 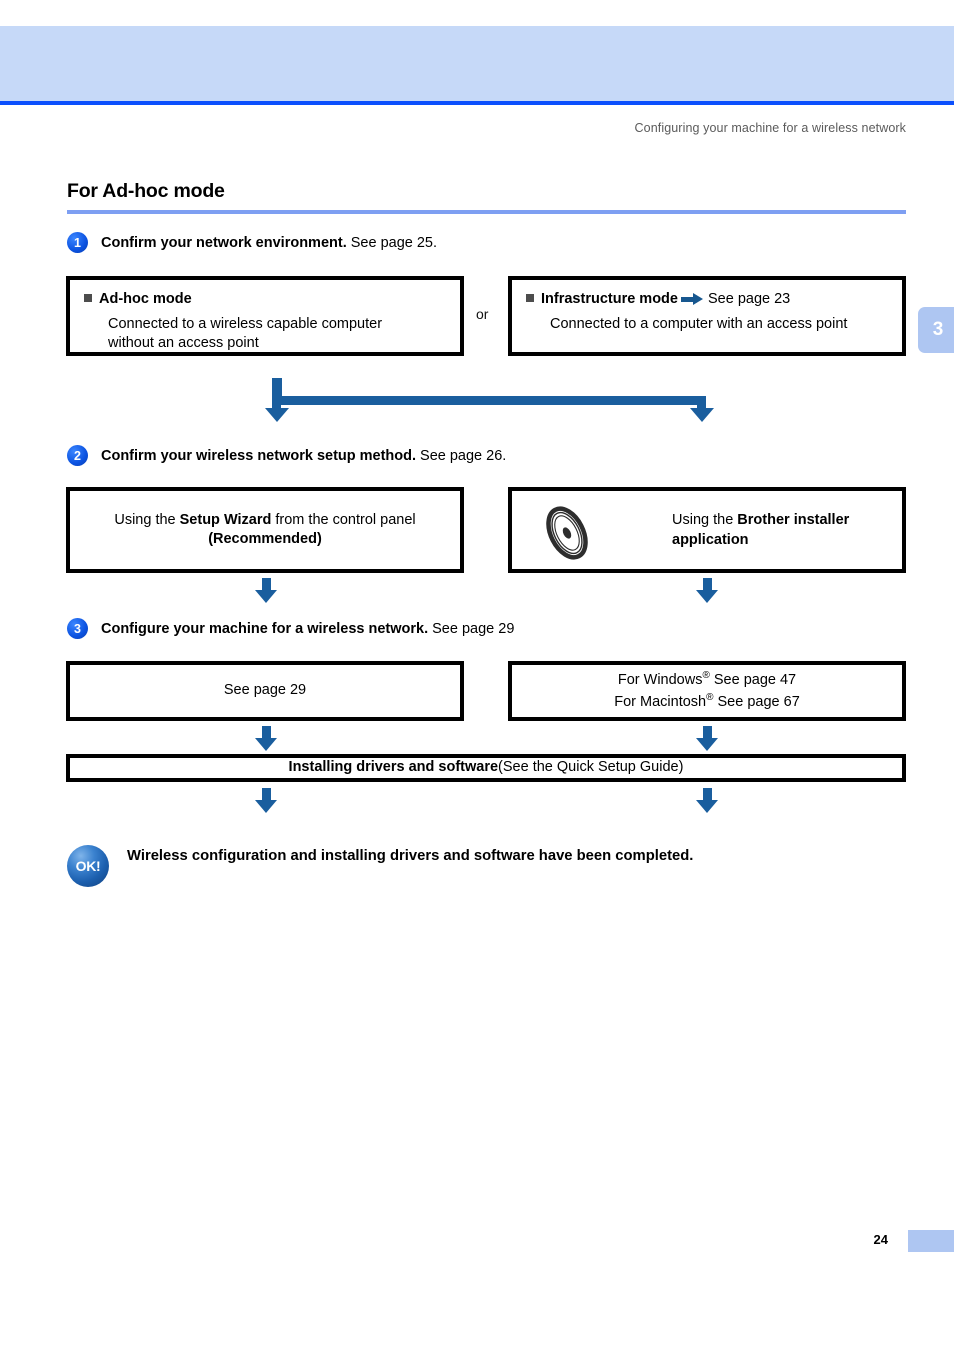 What do you see at coordinates (147, 519) in the screenshot?
I see `setup-wizard-line1-prefix: Using the` at bounding box center [147, 519].